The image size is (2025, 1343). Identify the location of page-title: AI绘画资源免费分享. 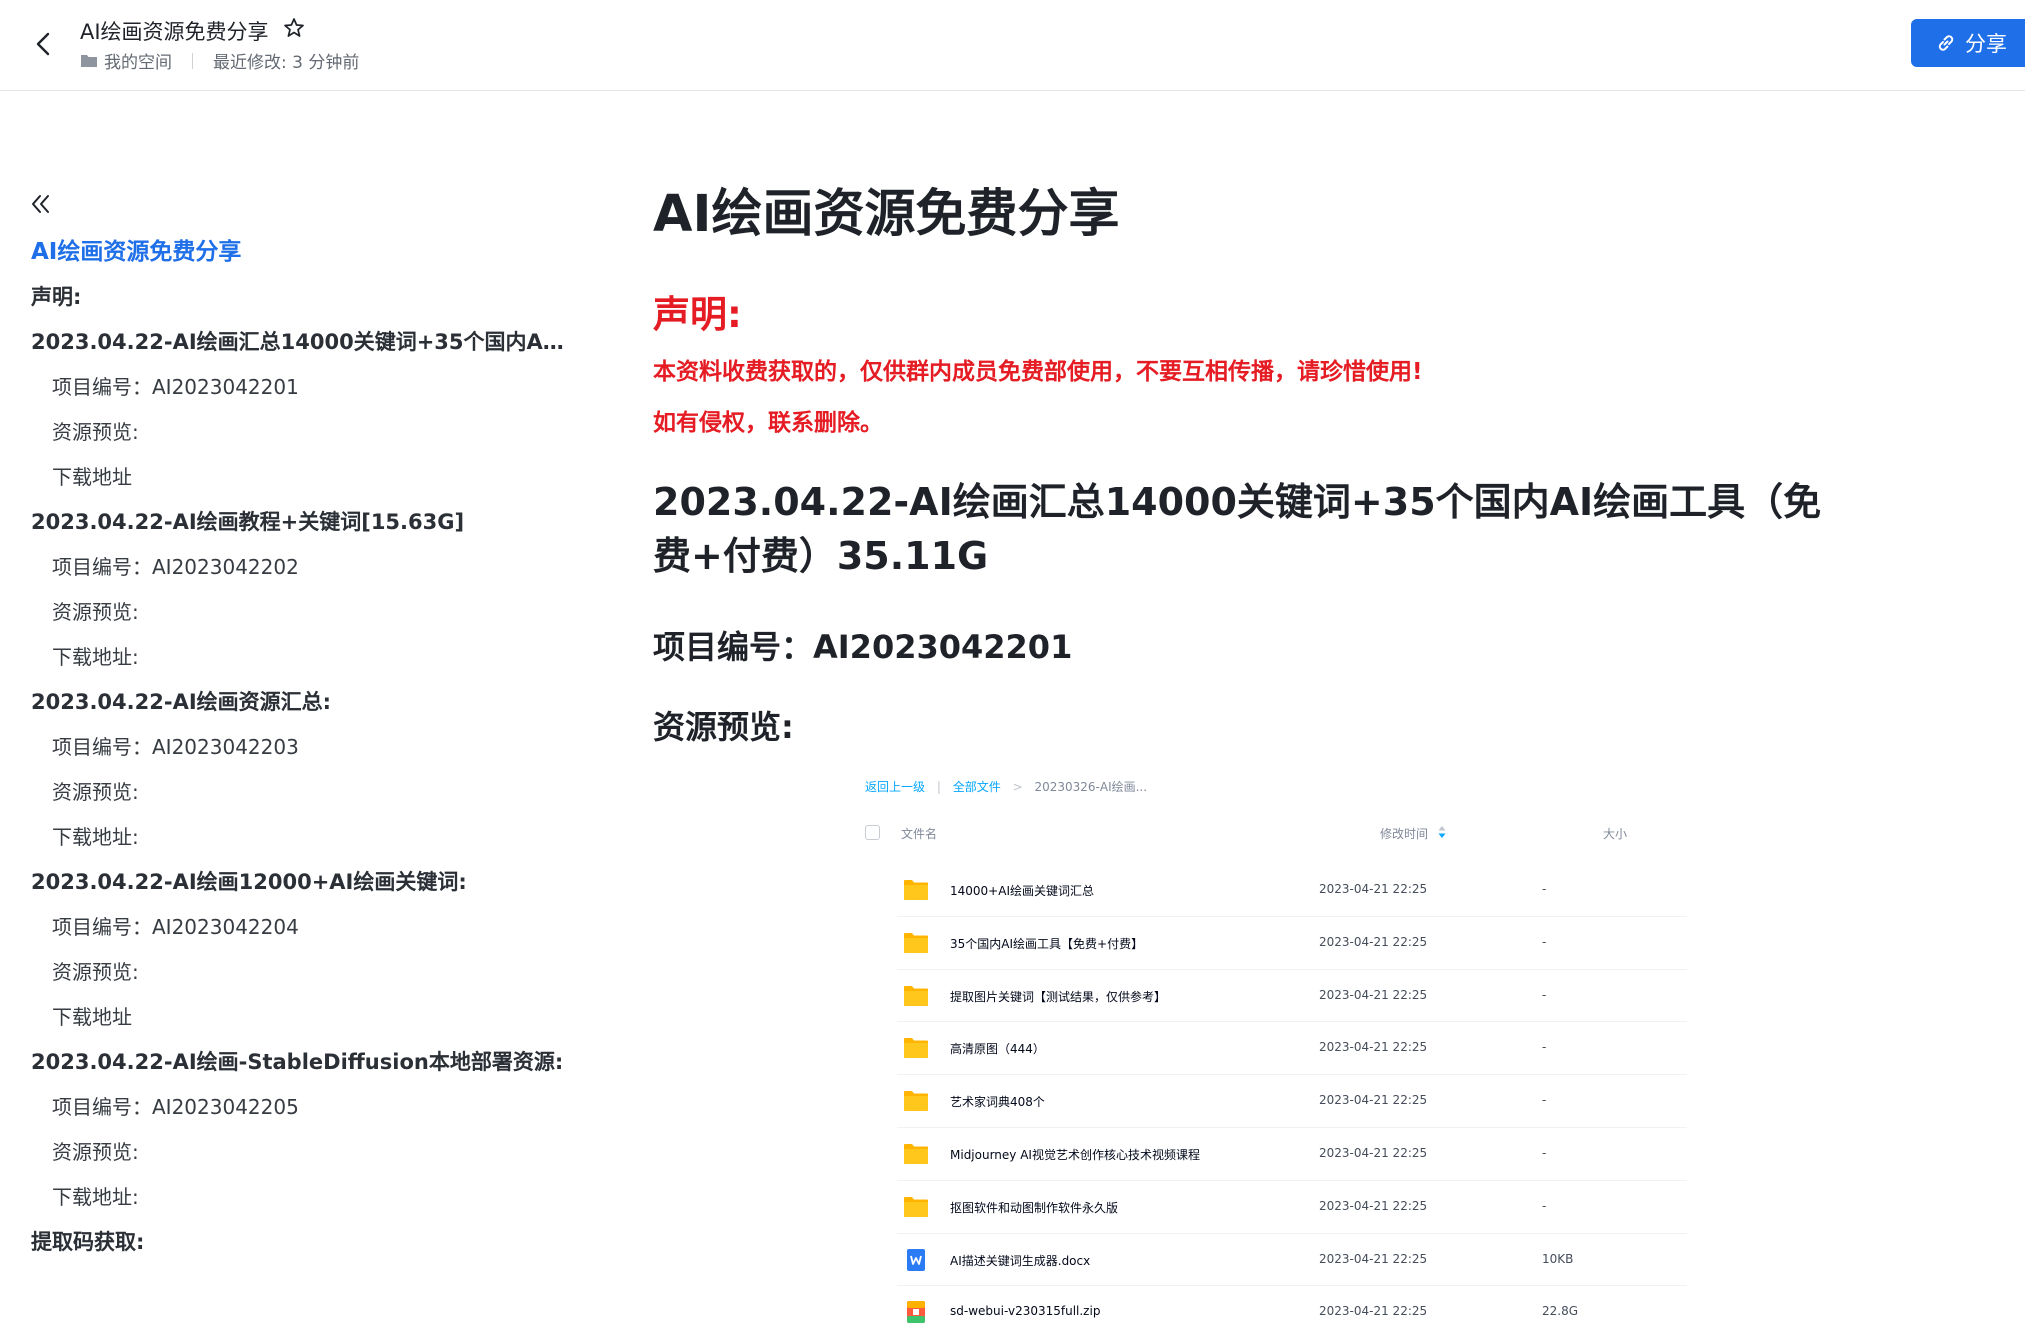
(886, 214).